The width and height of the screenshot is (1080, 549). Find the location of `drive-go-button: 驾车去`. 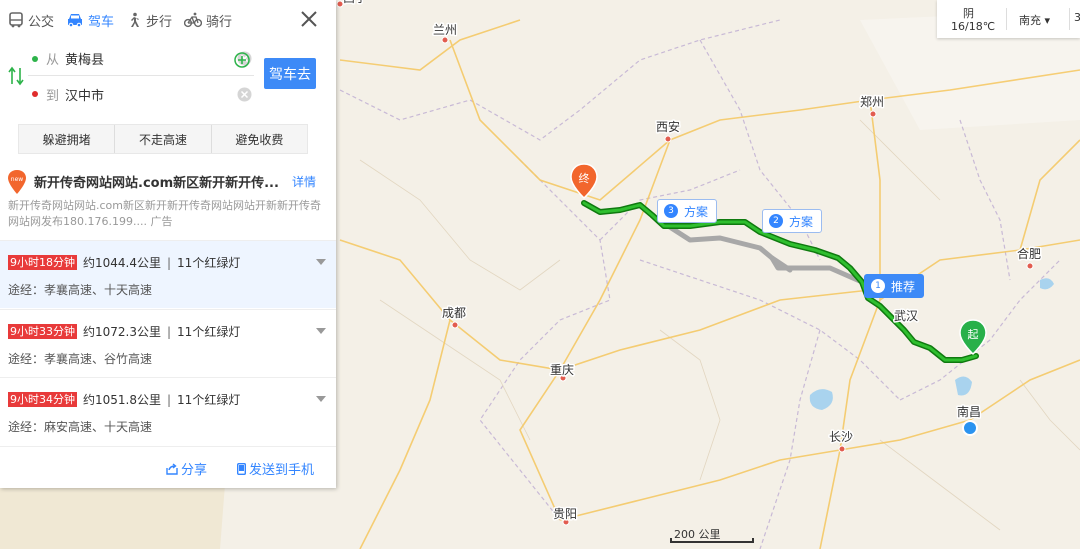

drive-go-button: 驾车去 is located at coordinates (290, 73).